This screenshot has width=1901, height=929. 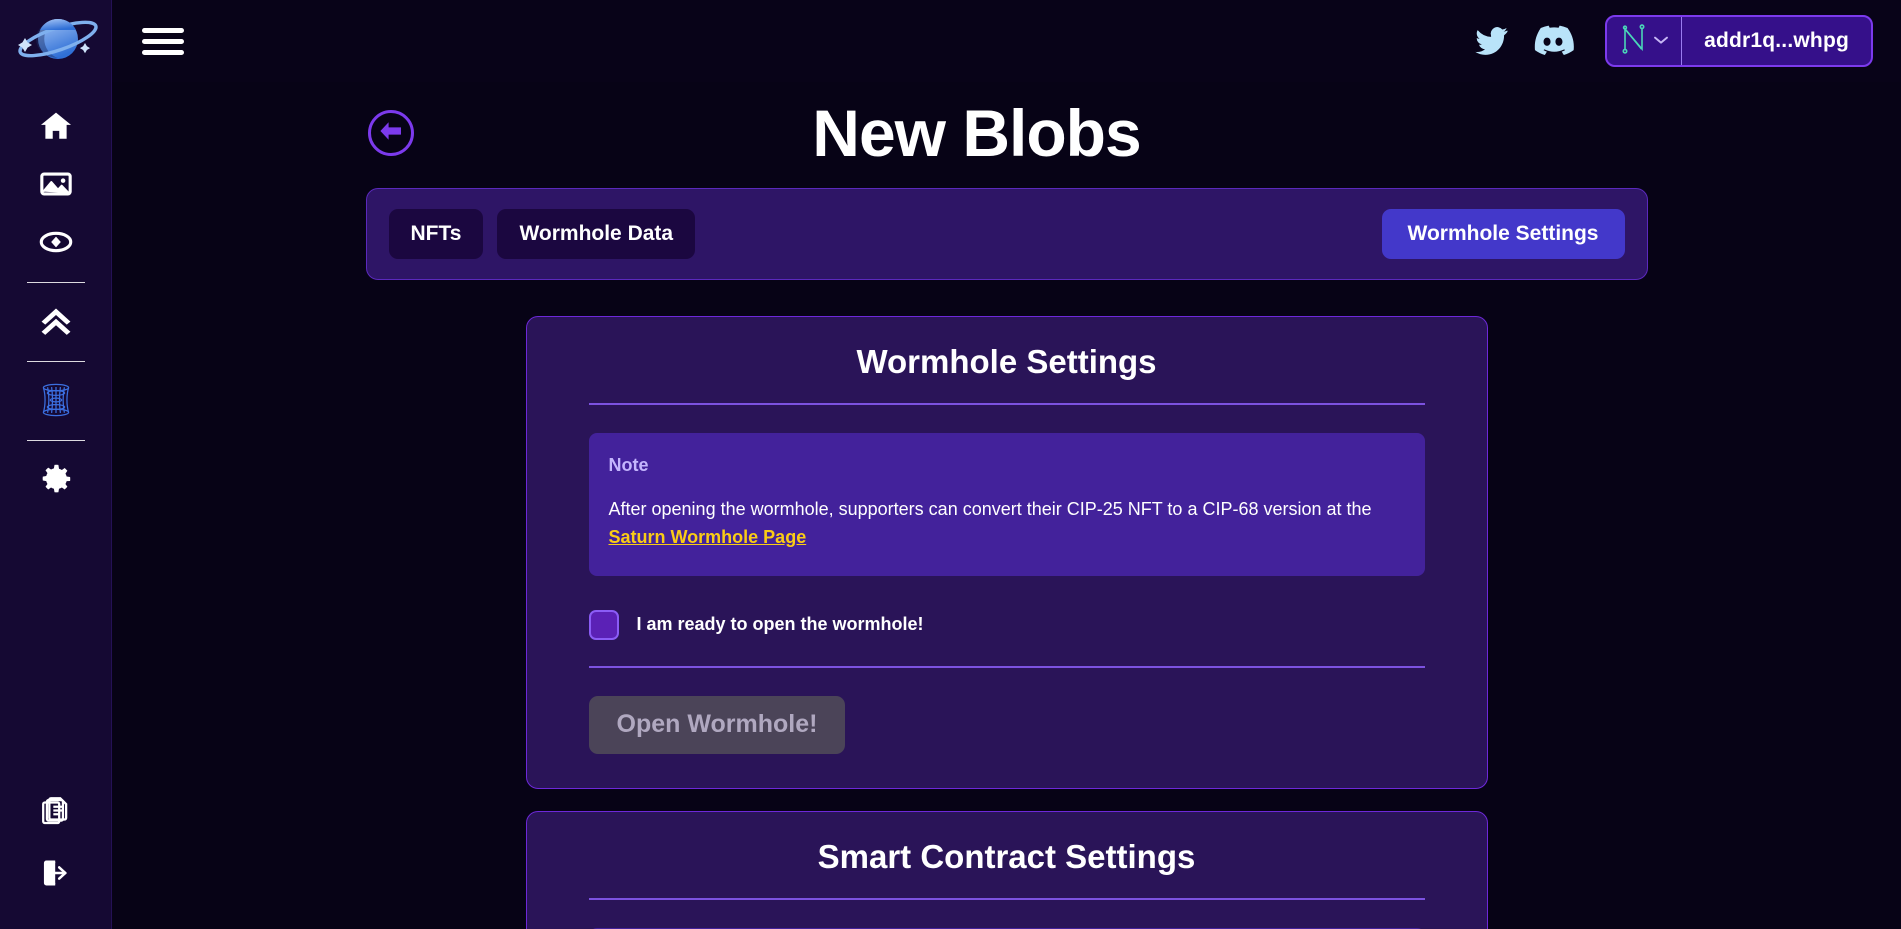 What do you see at coordinates (56, 321) in the screenshot?
I see `double-chevron-up-icon` at bounding box center [56, 321].